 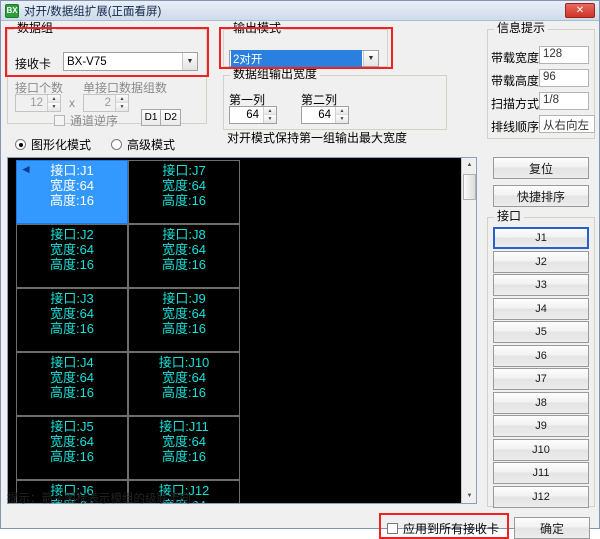 What do you see at coordinates (184, 192) in the screenshot?
I see `module-card-j7: 接口:J7 宽度:64 高度:16` at bounding box center [184, 192].